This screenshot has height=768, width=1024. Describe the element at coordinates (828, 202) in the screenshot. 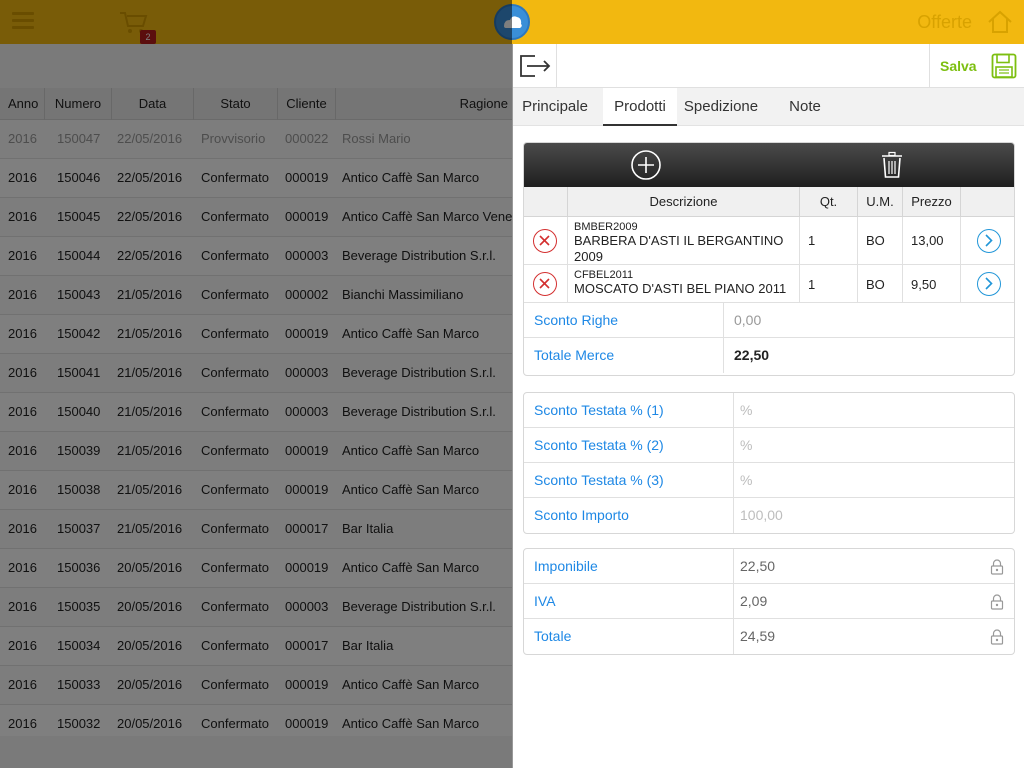

I see `column-header-qt: Qt.` at that location.